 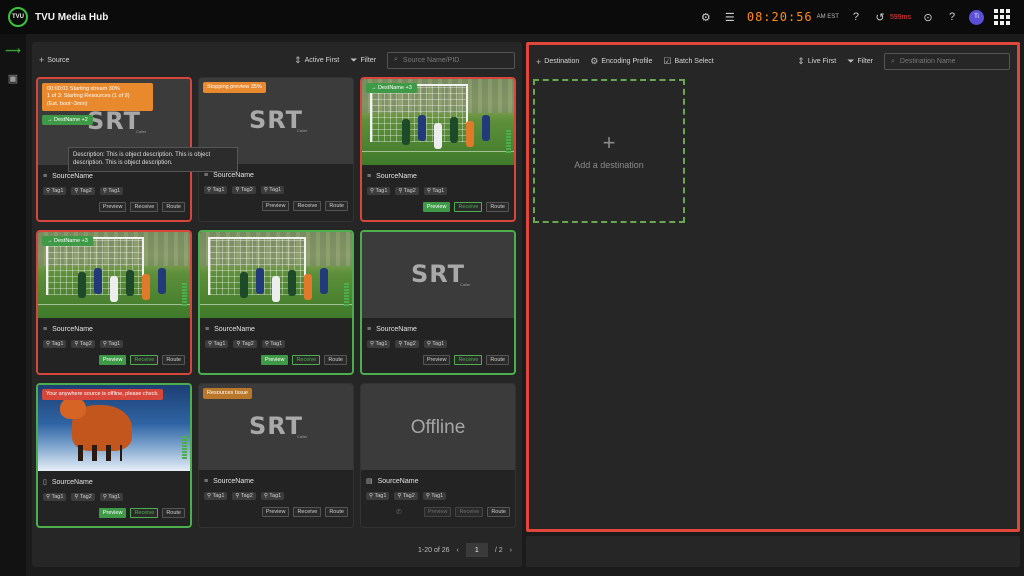 What do you see at coordinates (399, 512) in the screenshot?
I see `phone-call-icon: ✆` at bounding box center [399, 512].